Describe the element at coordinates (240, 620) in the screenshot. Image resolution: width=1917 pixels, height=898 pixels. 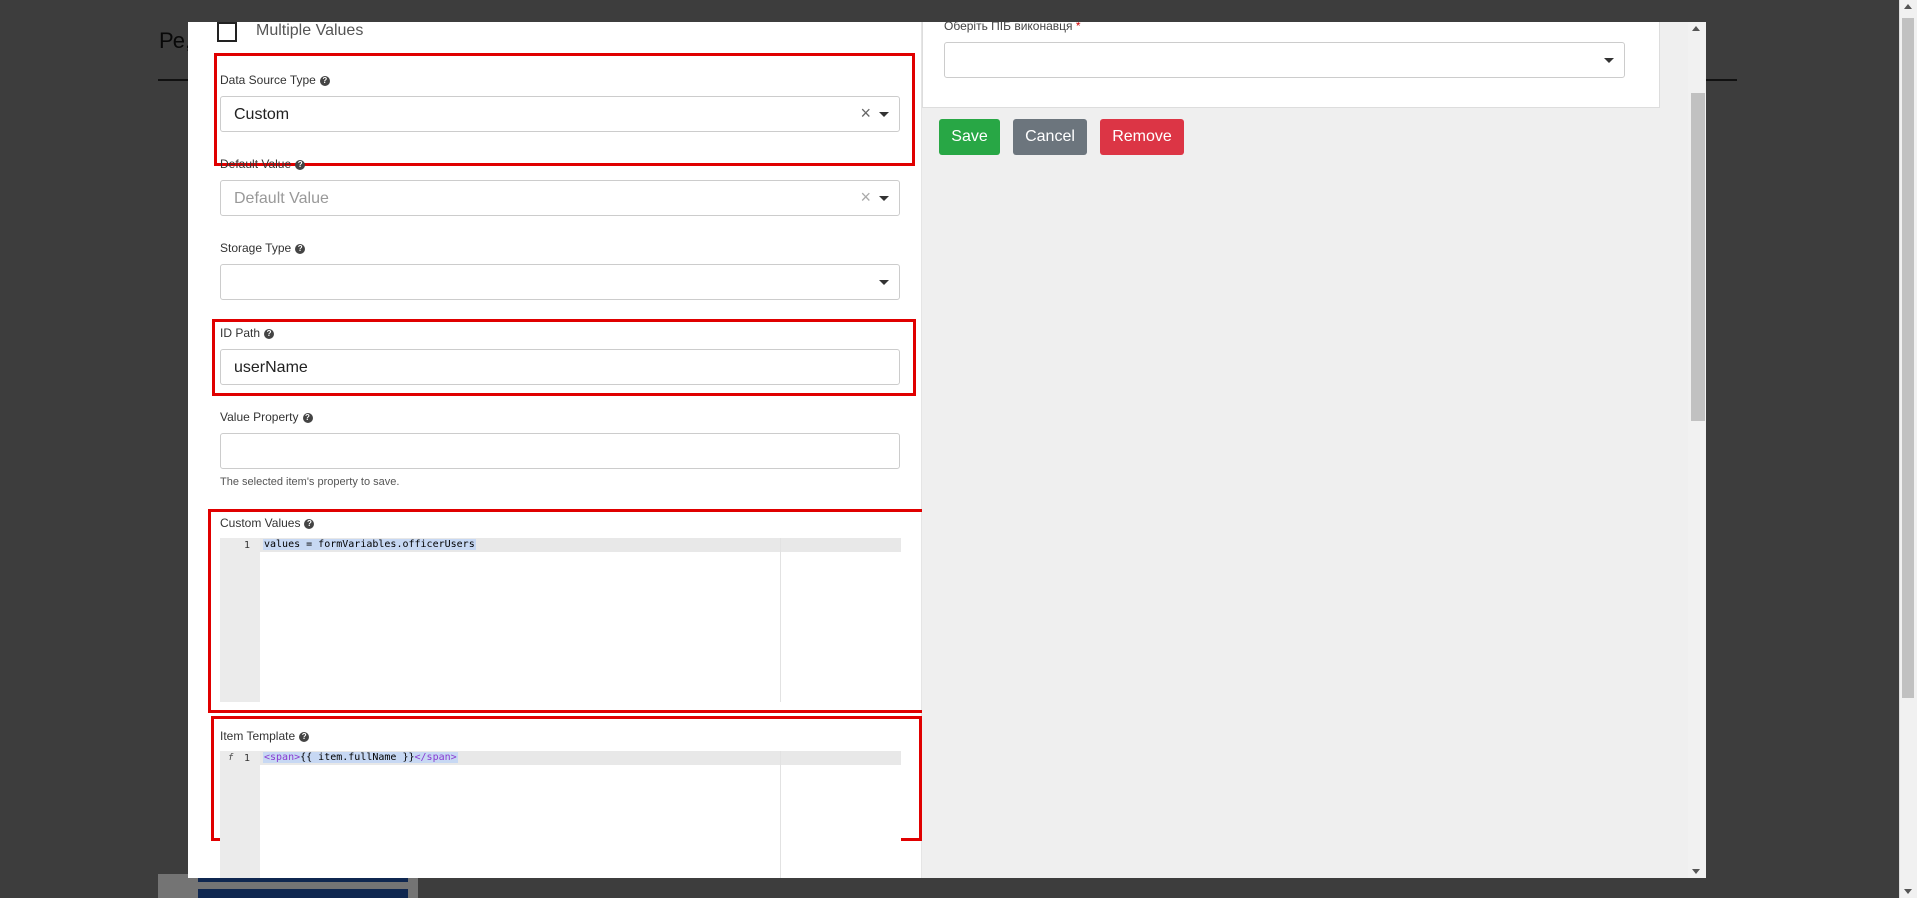
I see `line-gutter: 1` at that location.